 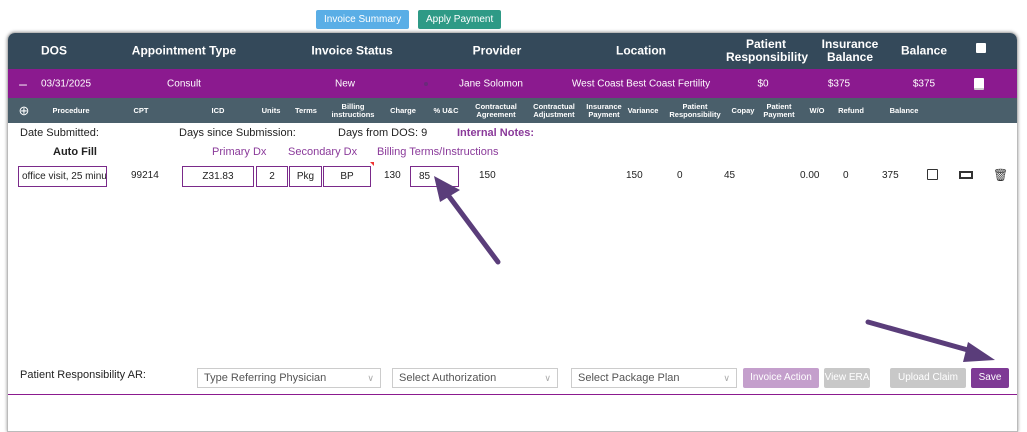 What do you see at coordinates (467, 220) in the screenshot?
I see `arrow-to-uc-icon` at bounding box center [467, 220].